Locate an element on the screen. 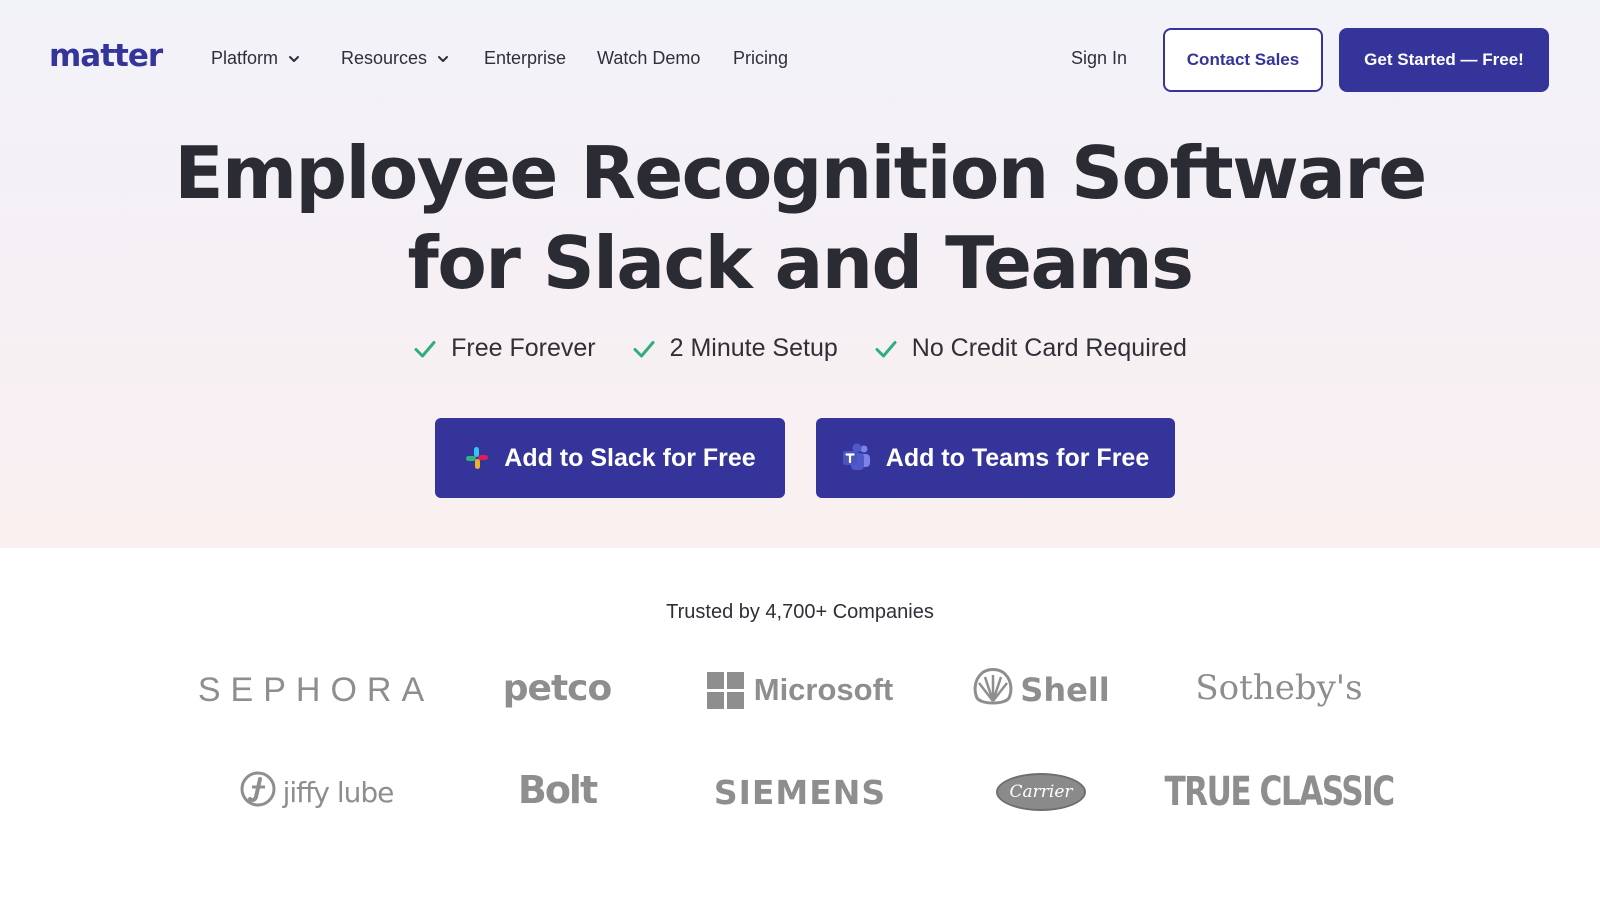 This screenshot has height=900, width=1600. nav-item-platform: Platform is located at coordinates (255, 58).